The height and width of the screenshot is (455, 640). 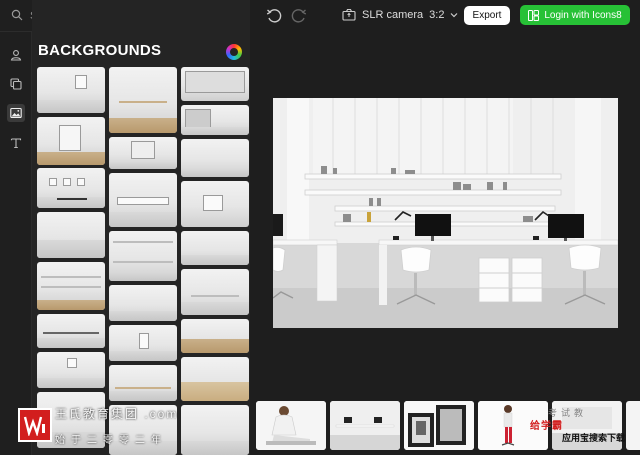 I want to click on rail-button-people, so click(x=16, y=55).